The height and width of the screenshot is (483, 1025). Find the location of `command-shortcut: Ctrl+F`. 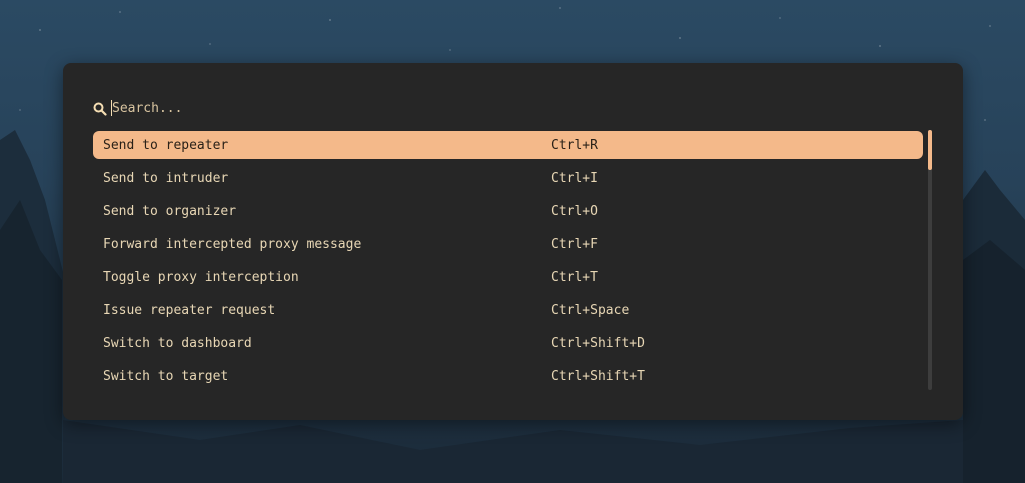

command-shortcut: Ctrl+F is located at coordinates (574, 244).